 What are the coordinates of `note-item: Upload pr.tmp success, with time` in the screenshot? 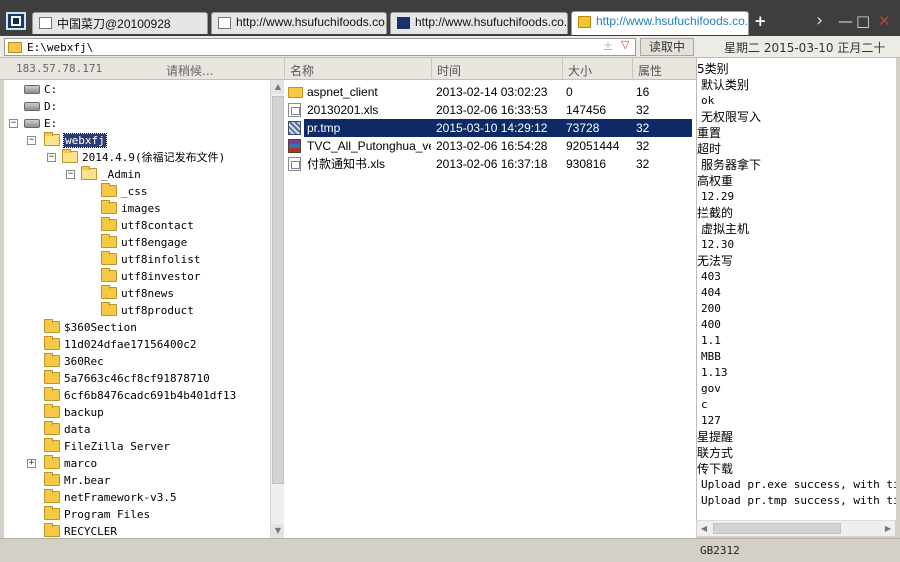 It's located at (798, 501).